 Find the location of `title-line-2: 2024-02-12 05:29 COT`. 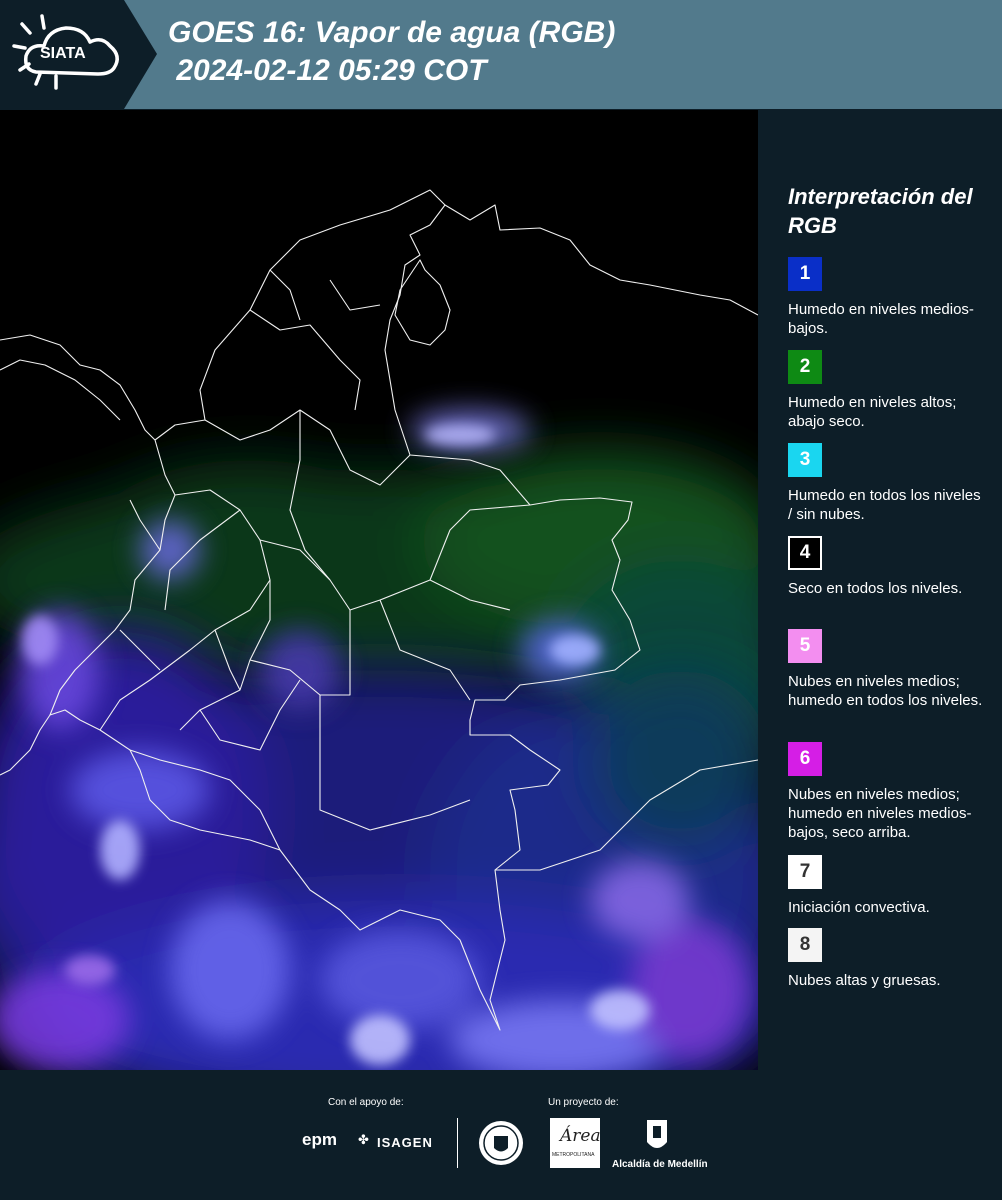

title-line-2: 2024-02-12 05:29 COT is located at coordinates (327, 70).